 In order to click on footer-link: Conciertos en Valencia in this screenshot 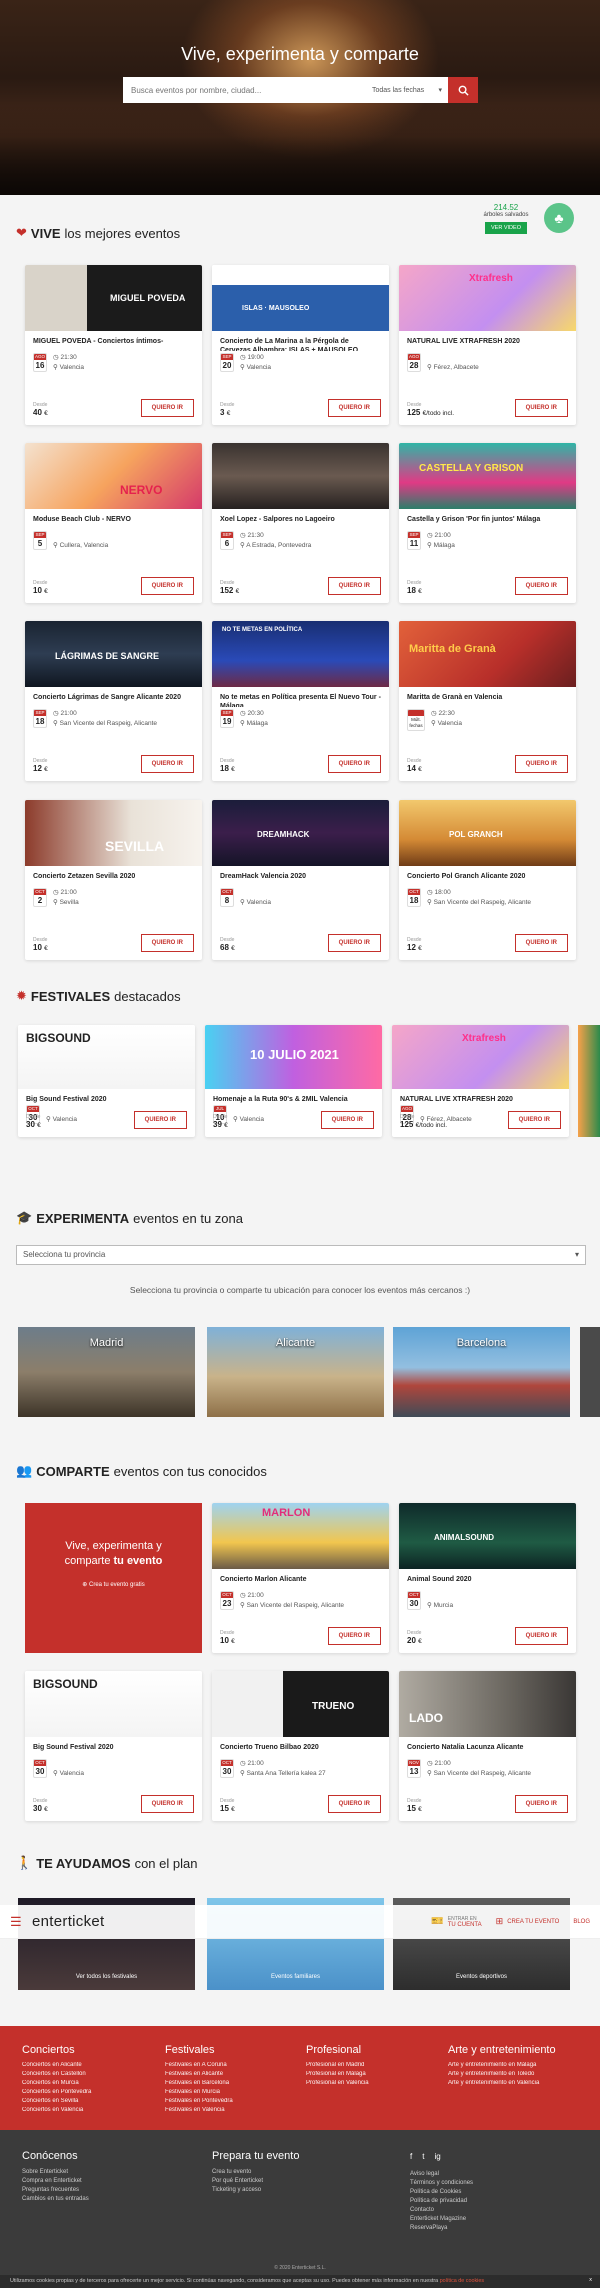, I will do `click(92, 2110)`.